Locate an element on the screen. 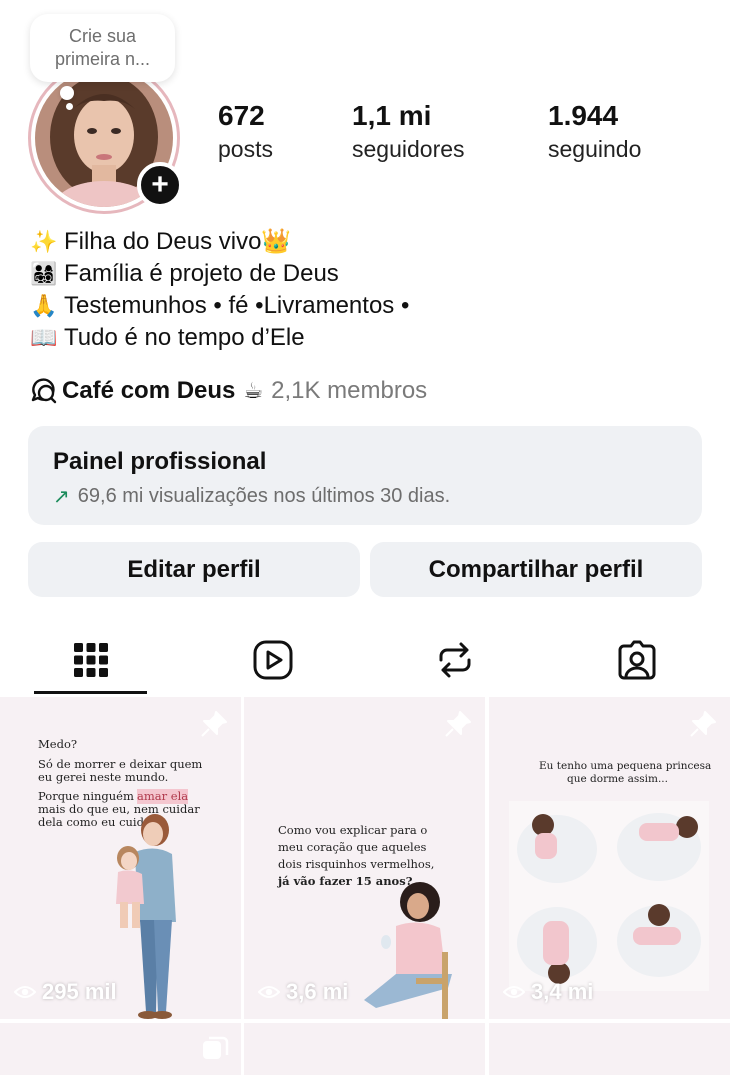 The height and width of the screenshot is (1075, 730). following-count: 1.944 is located at coordinates (583, 115).